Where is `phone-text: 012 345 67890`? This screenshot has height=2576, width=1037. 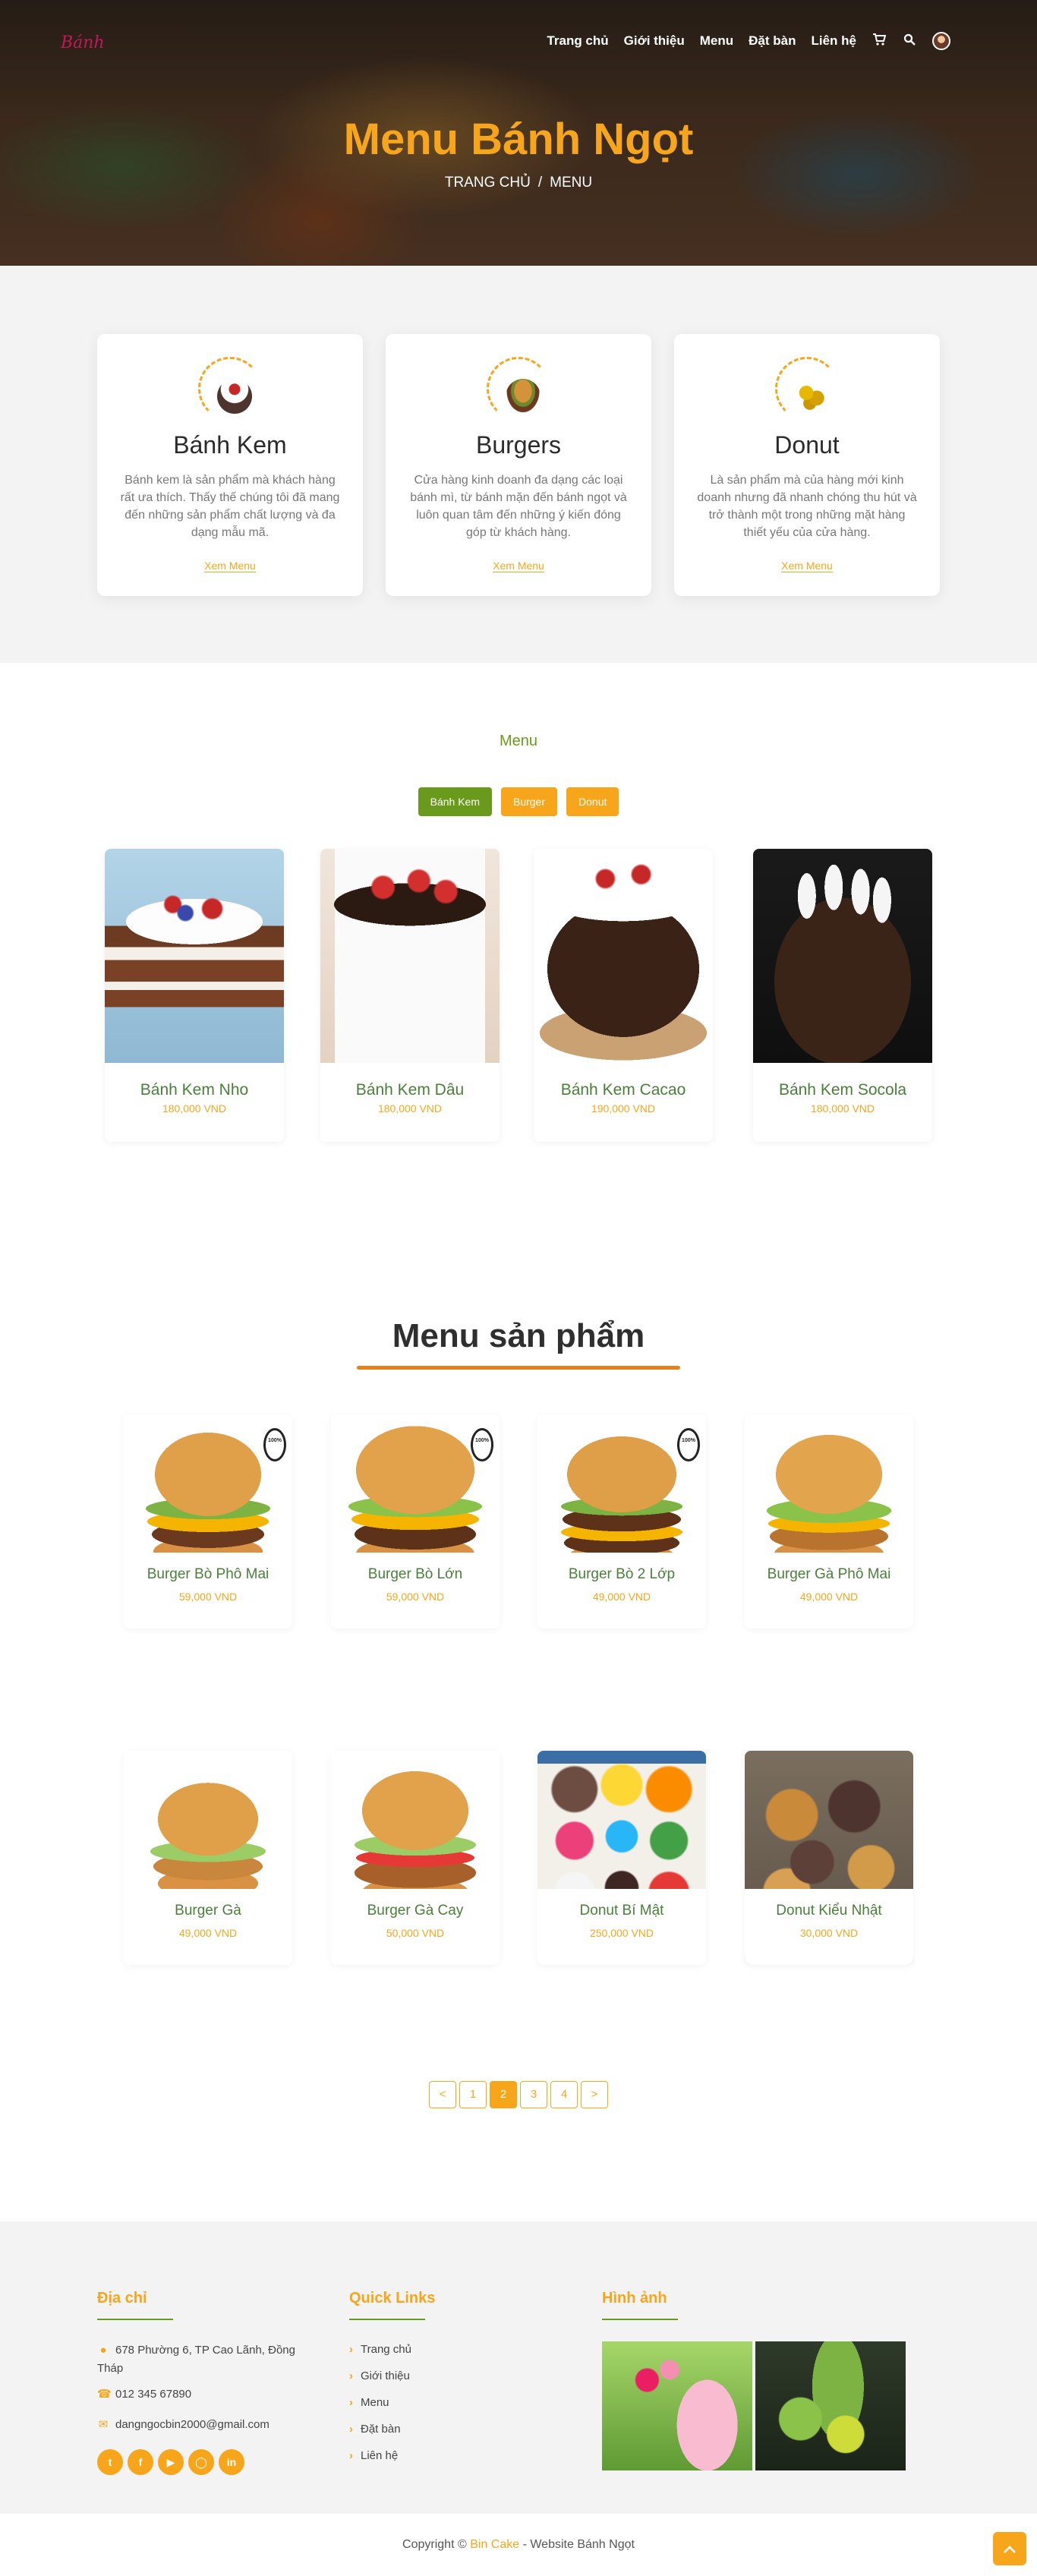 phone-text: 012 345 67890 is located at coordinates (153, 2394).